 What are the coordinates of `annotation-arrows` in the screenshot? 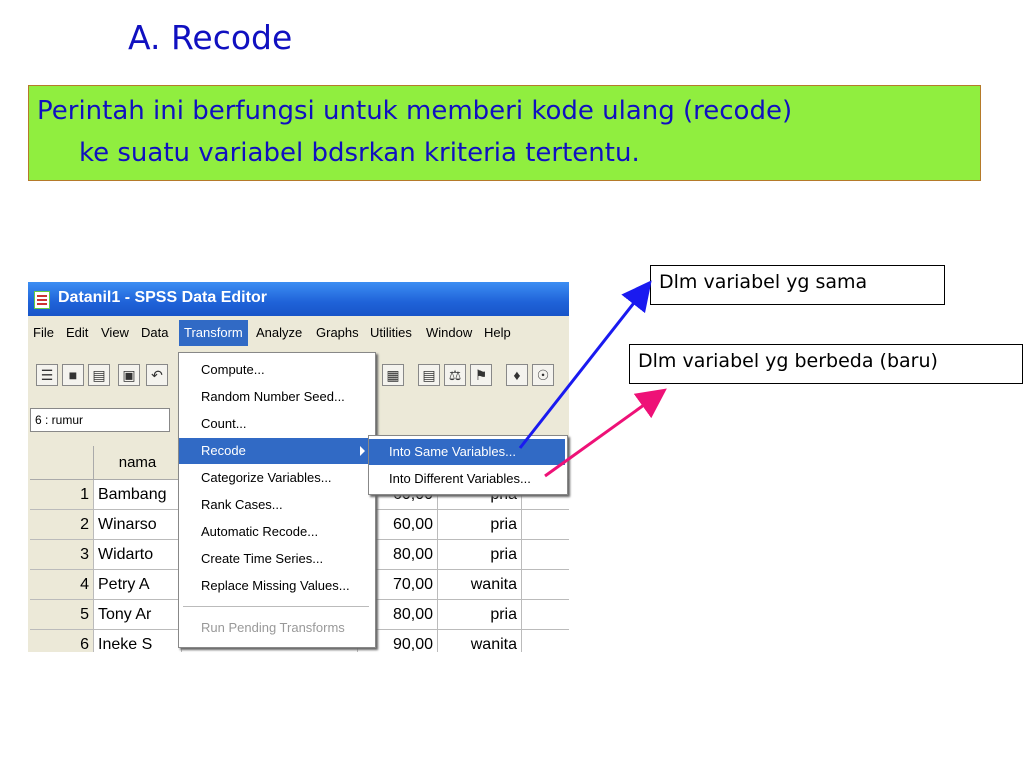 It's located at (592, 379).